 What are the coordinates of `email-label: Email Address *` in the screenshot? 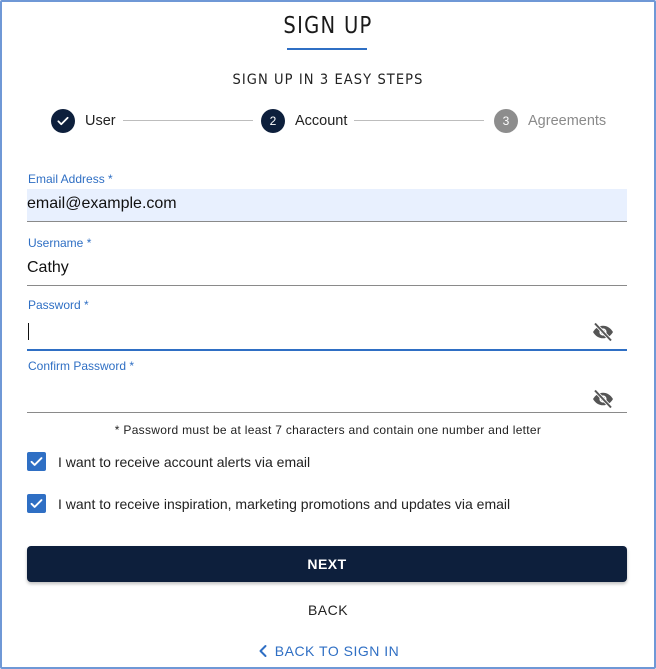 It's located at (70, 179).